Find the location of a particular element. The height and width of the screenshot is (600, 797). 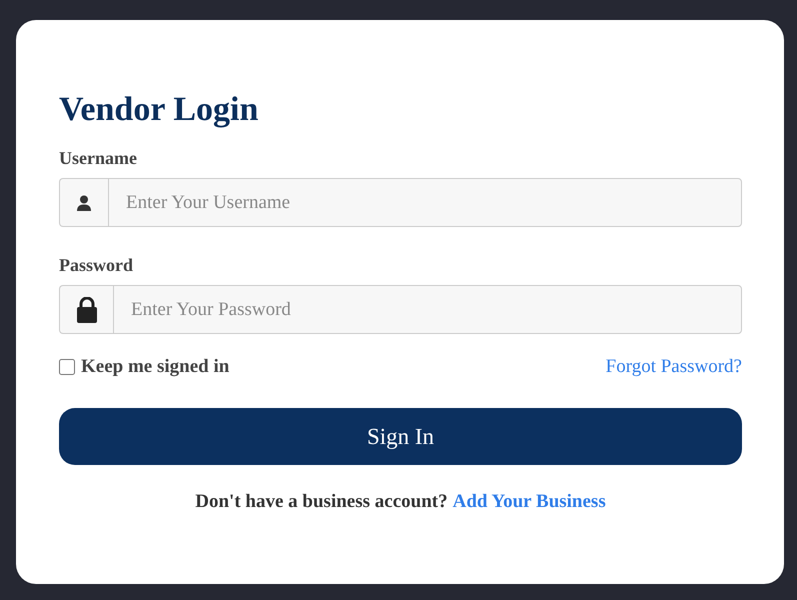

checkbox-label: Keep me signed in is located at coordinates (155, 367).